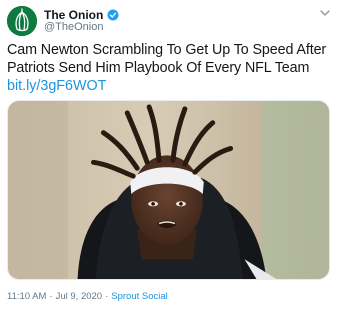  I want to click on display-name: The Onion, so click(73, 15).